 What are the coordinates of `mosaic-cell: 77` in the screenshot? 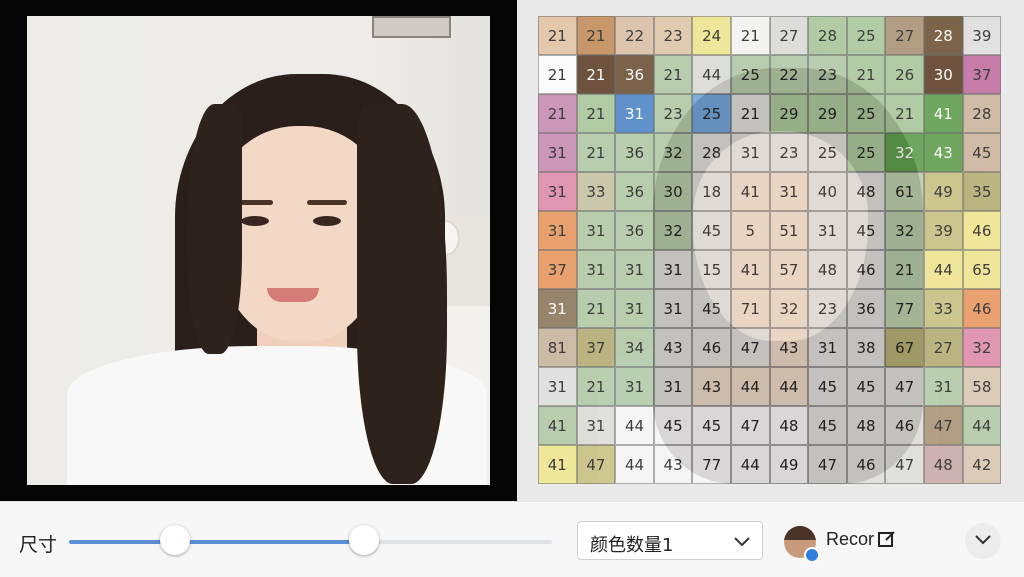 It's located at (711, 464).